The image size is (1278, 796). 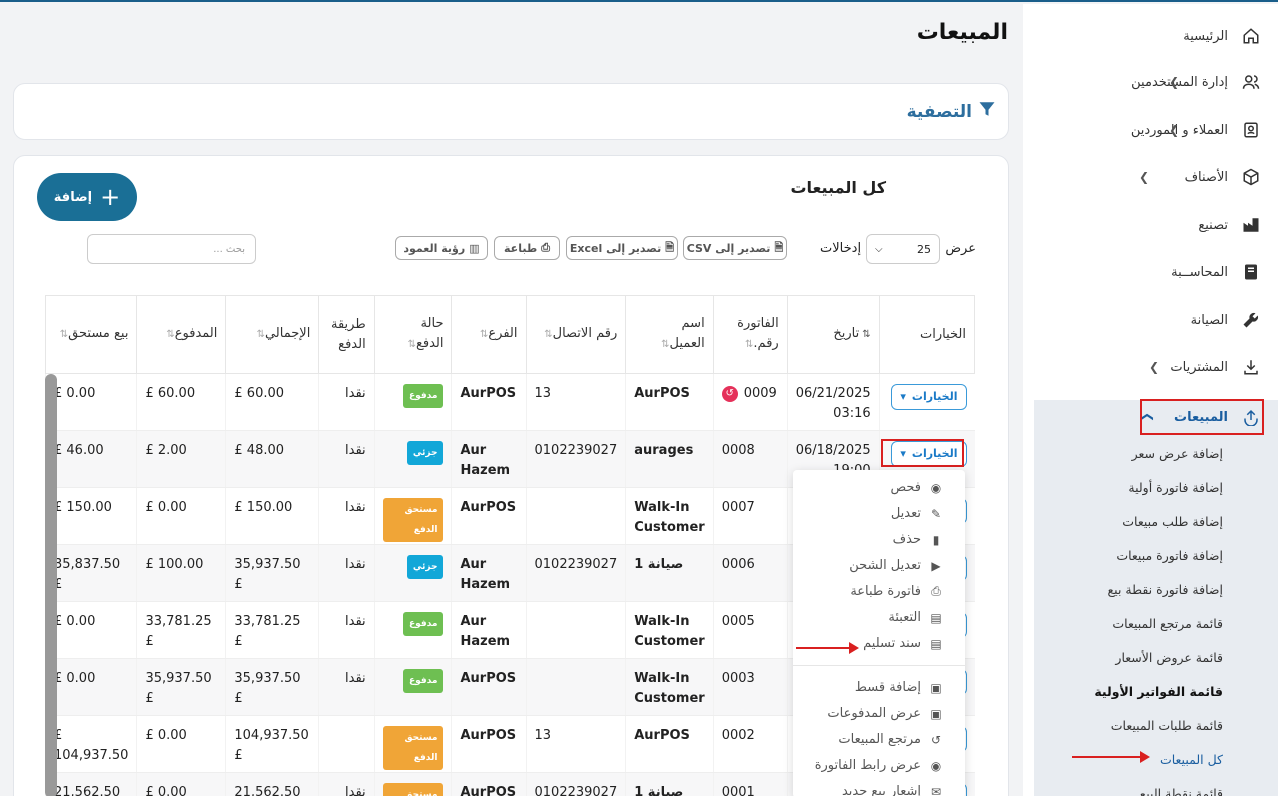 What do you see at coordinates (1191, 759) in the screenshot?
I see `submenu-all-sales: كل المبيعات` at bounding box center [1191, 759].